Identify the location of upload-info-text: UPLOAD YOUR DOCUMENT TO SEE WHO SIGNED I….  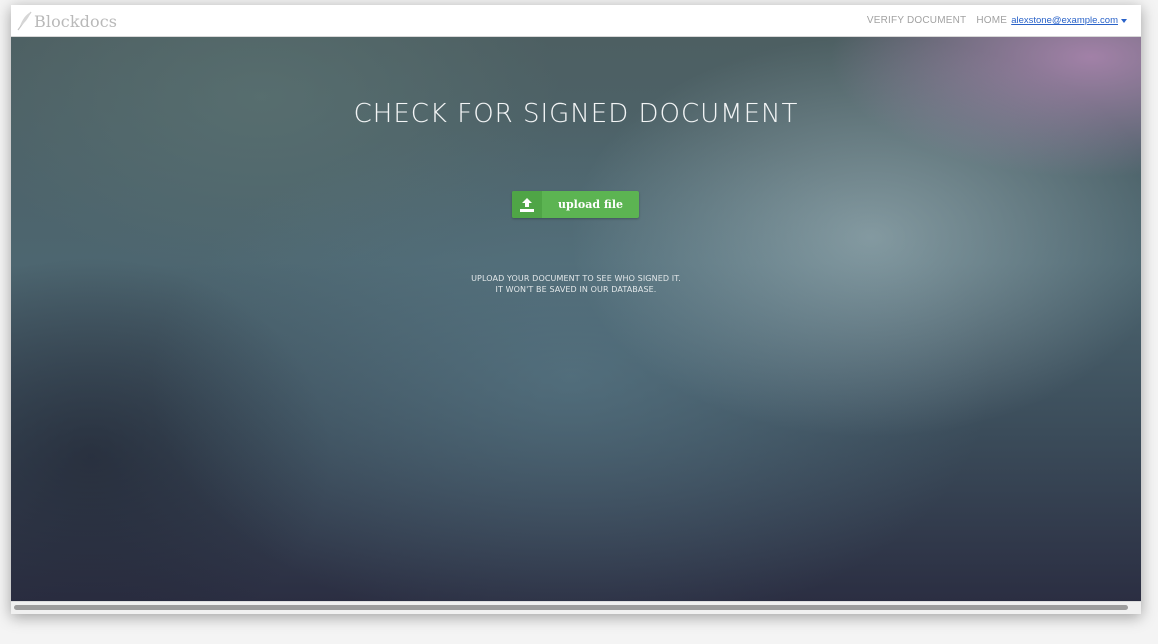
(576, 284).